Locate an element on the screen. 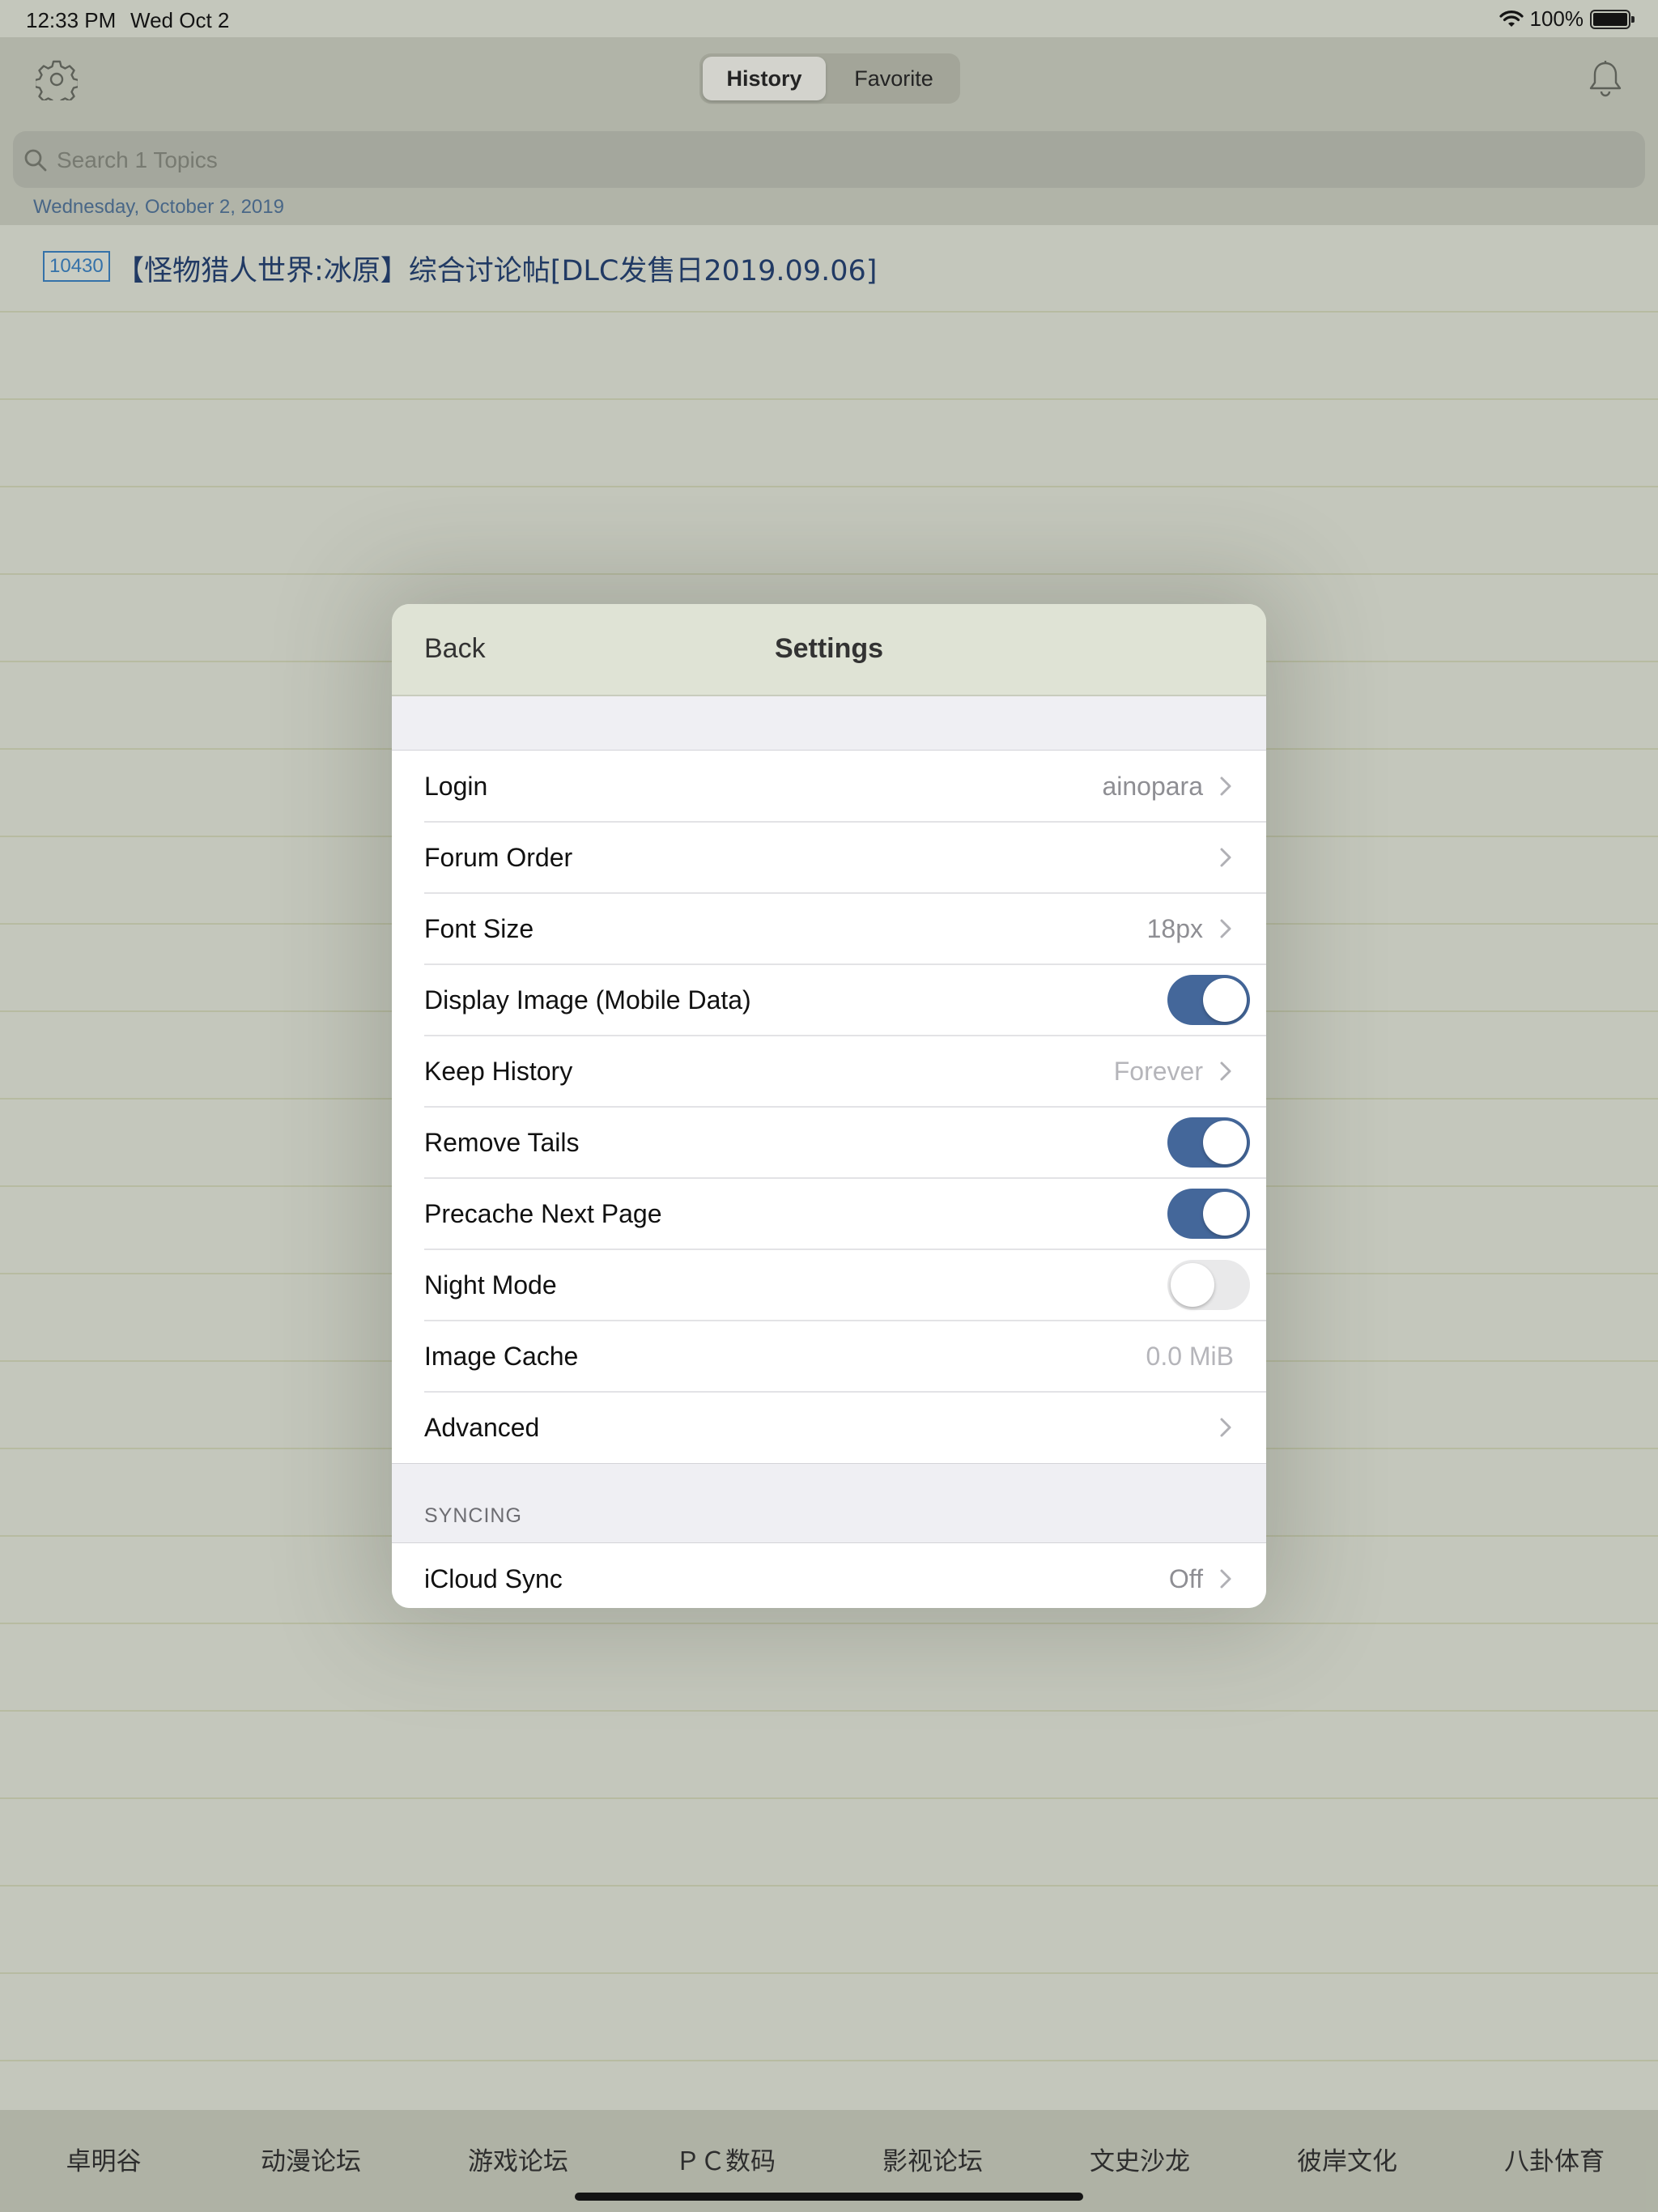 The height and width of the screenshot is (2212, 1658). remove-tails-row: Remove Tails is located at coordinates (829, 1142).